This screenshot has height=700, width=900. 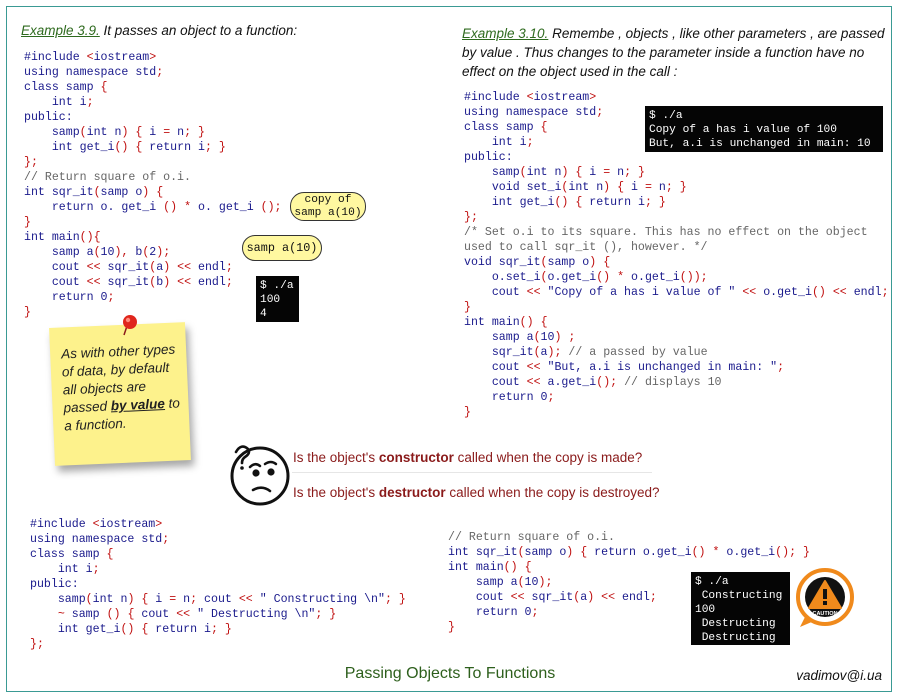 I want to click on code-line: cout << a.get_i(); // displays 10, so click(x=593, y=382).